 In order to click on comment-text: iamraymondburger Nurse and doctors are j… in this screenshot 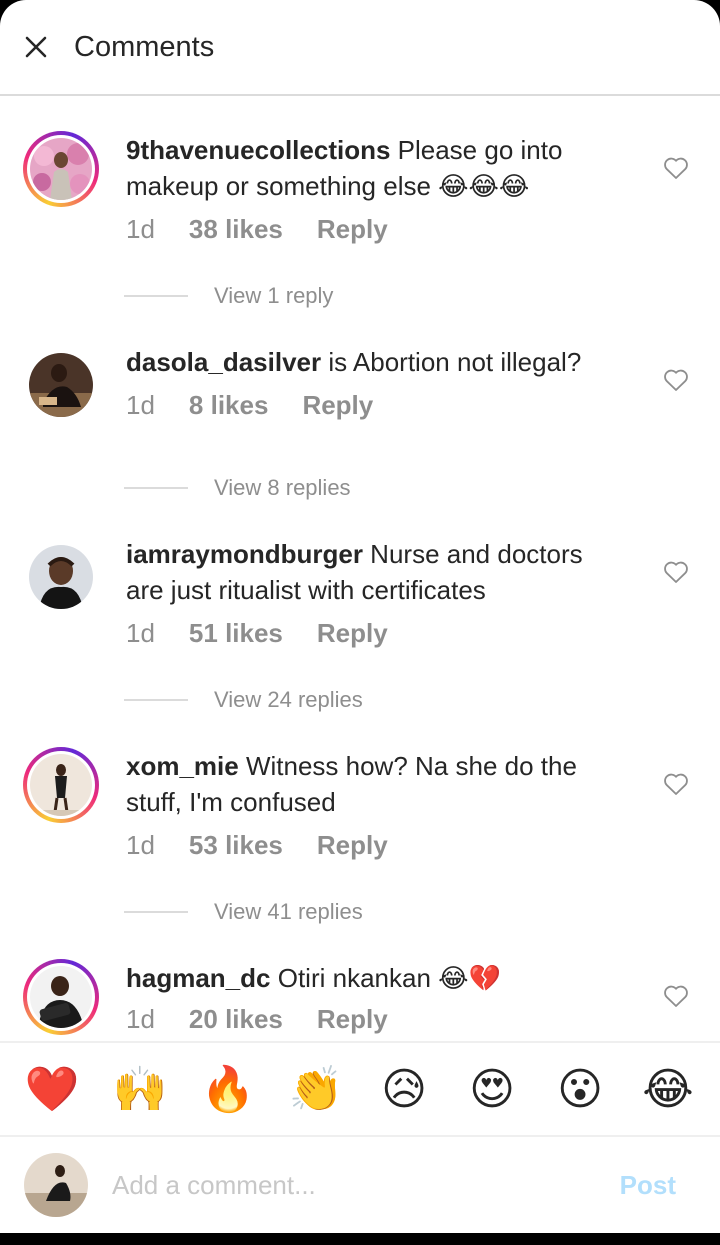, I will do `click(376, 572)`.